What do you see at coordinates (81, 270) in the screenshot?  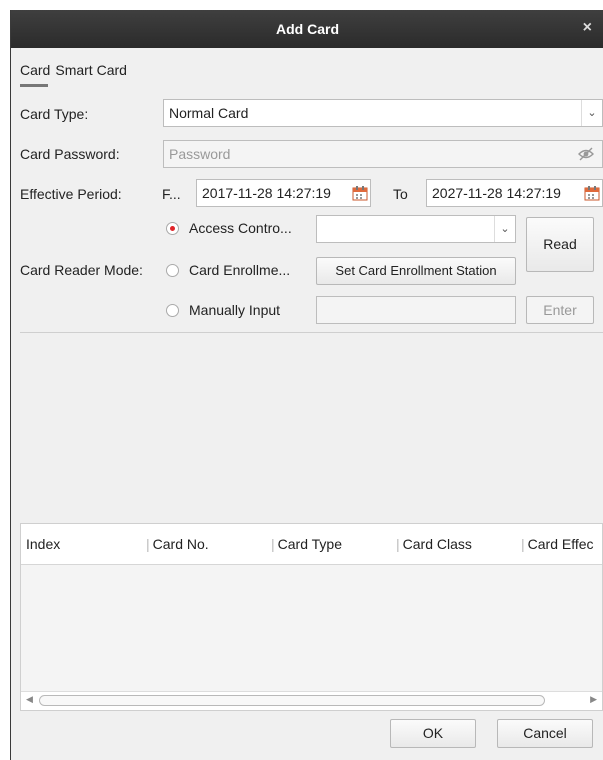 I see `card-reader-mode-label: Card Reader Mode:` at bounding box center [81, 270].